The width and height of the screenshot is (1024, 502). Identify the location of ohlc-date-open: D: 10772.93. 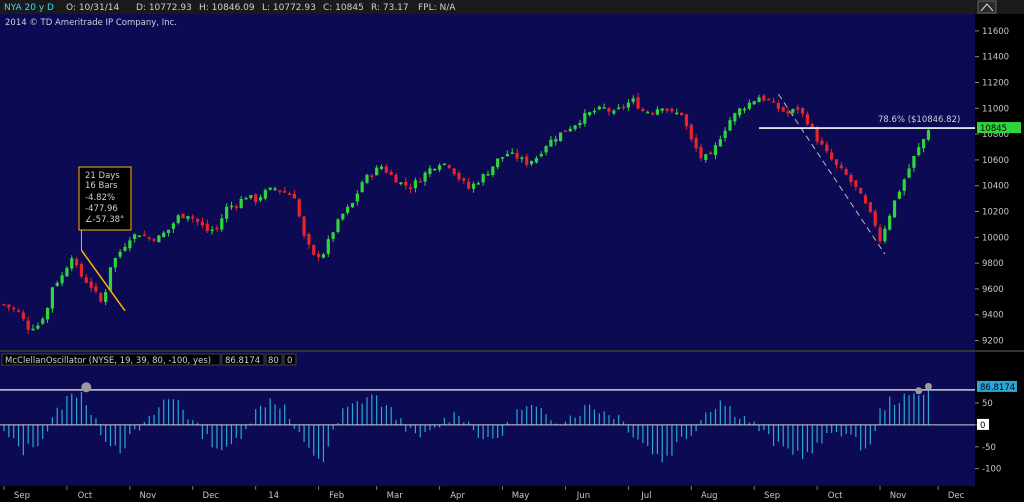
(164, 8).